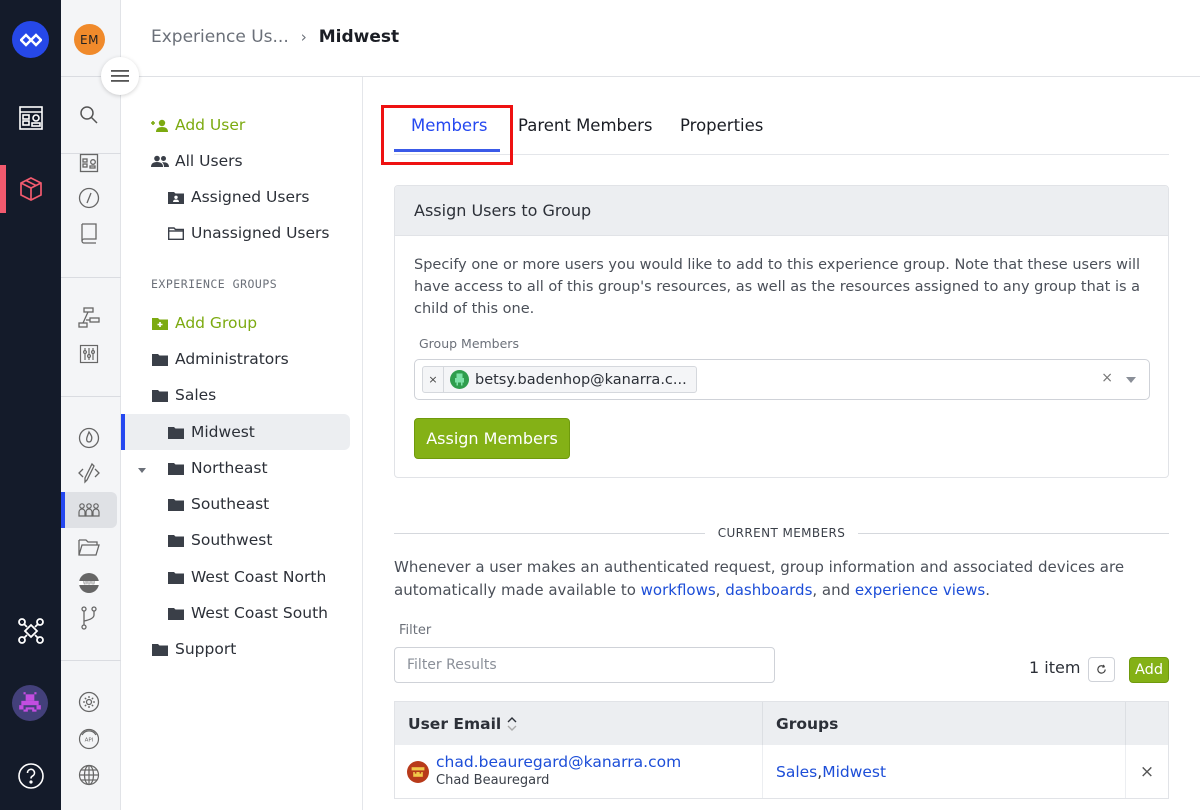 This screenshot has width=1200, height=810. I want to click on user-email-link: chad.beauregard@kanarra.com, so click(558, 762).